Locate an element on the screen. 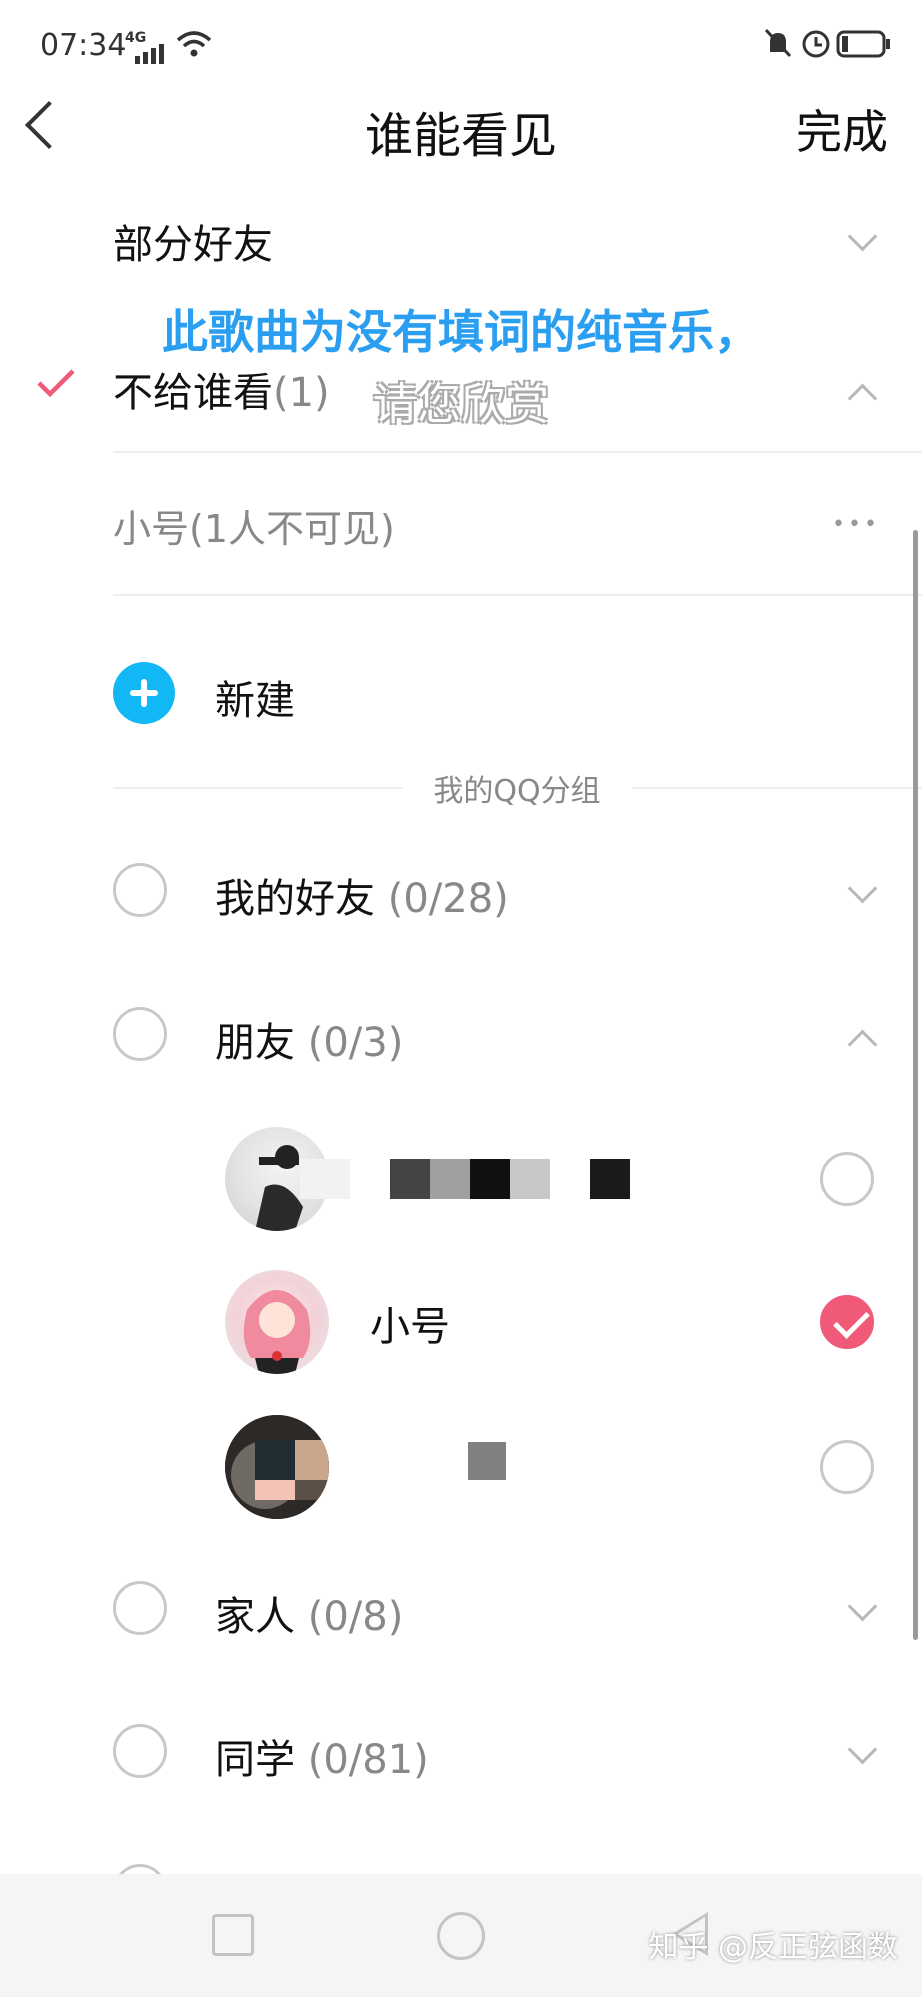 This screenshot has width=922, height=1997. friend-row: 小号 is located at coordinates (461, 1322).